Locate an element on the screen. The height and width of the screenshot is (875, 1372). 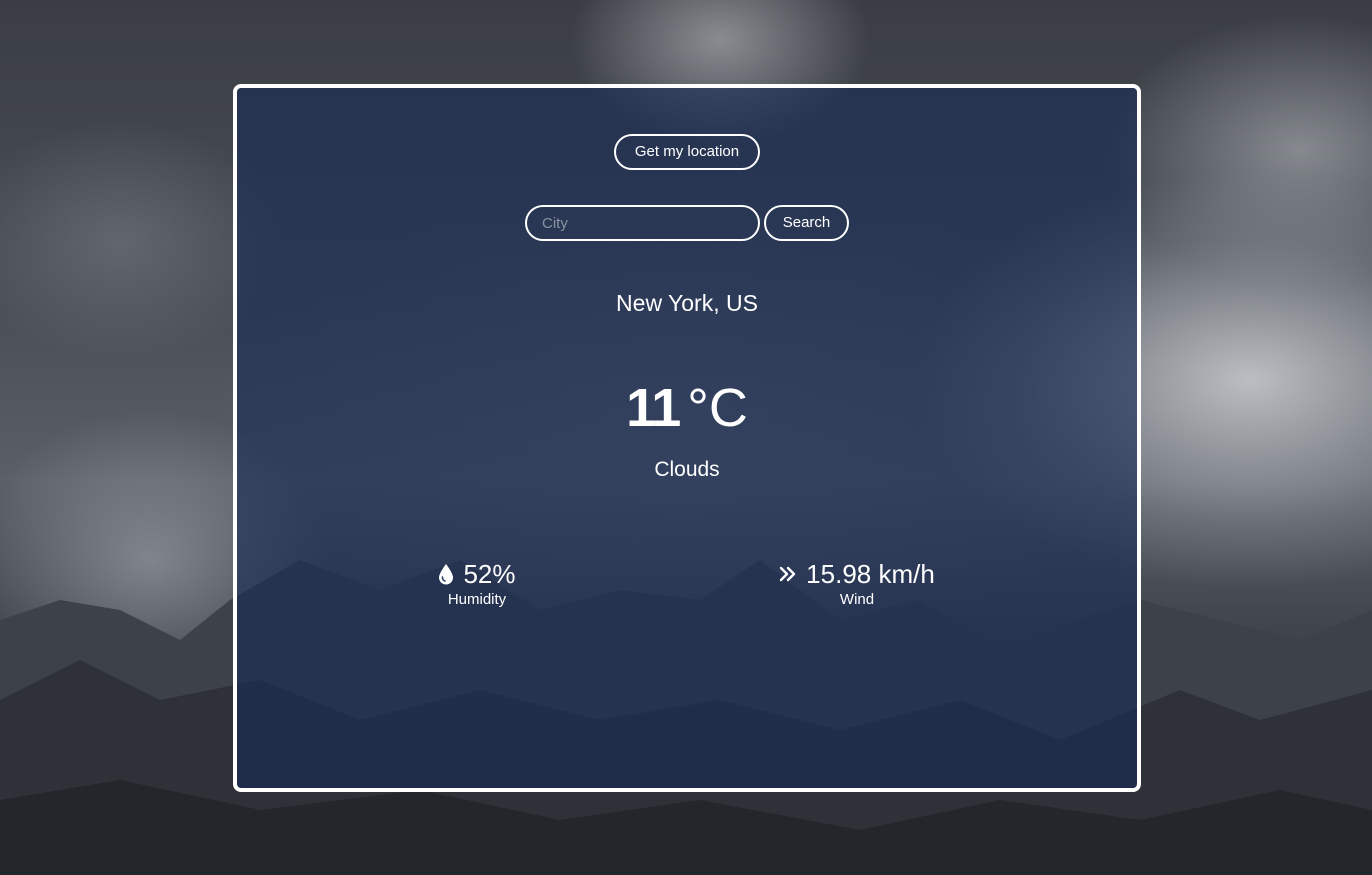
temperature-value: 11 is located at coordinates (653, 408).